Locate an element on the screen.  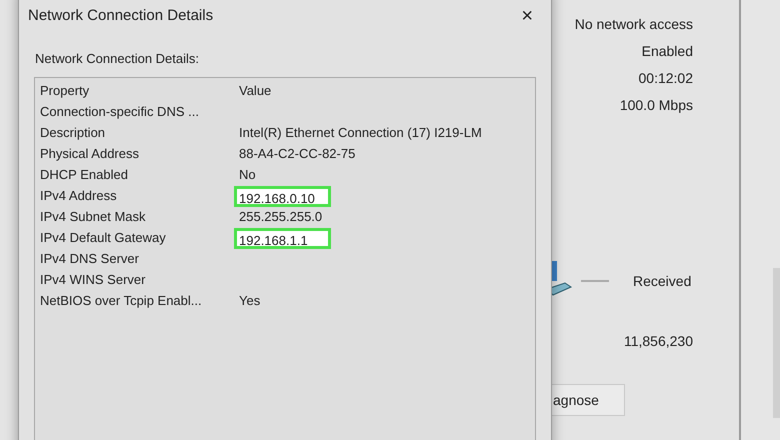
status-value: No network access is located at coordinates (633, 24).